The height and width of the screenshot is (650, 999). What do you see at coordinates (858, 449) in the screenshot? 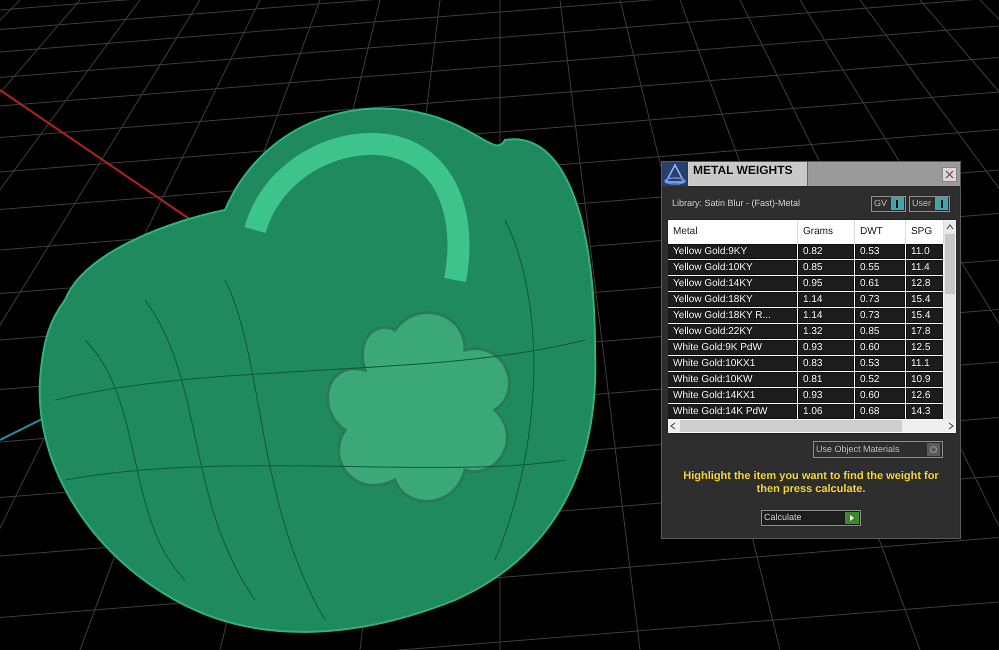
I see `option-label: Use Object Materials` at bounding box center [858, 449].